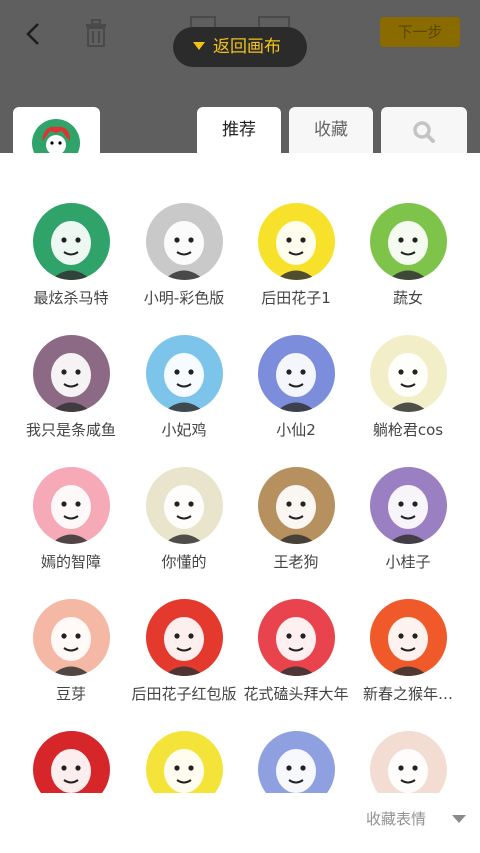  What do you see at coordinates (296, 430) in the screenshot?
I see `sticker-name: 小仙2` at bounding box center [296, 430].